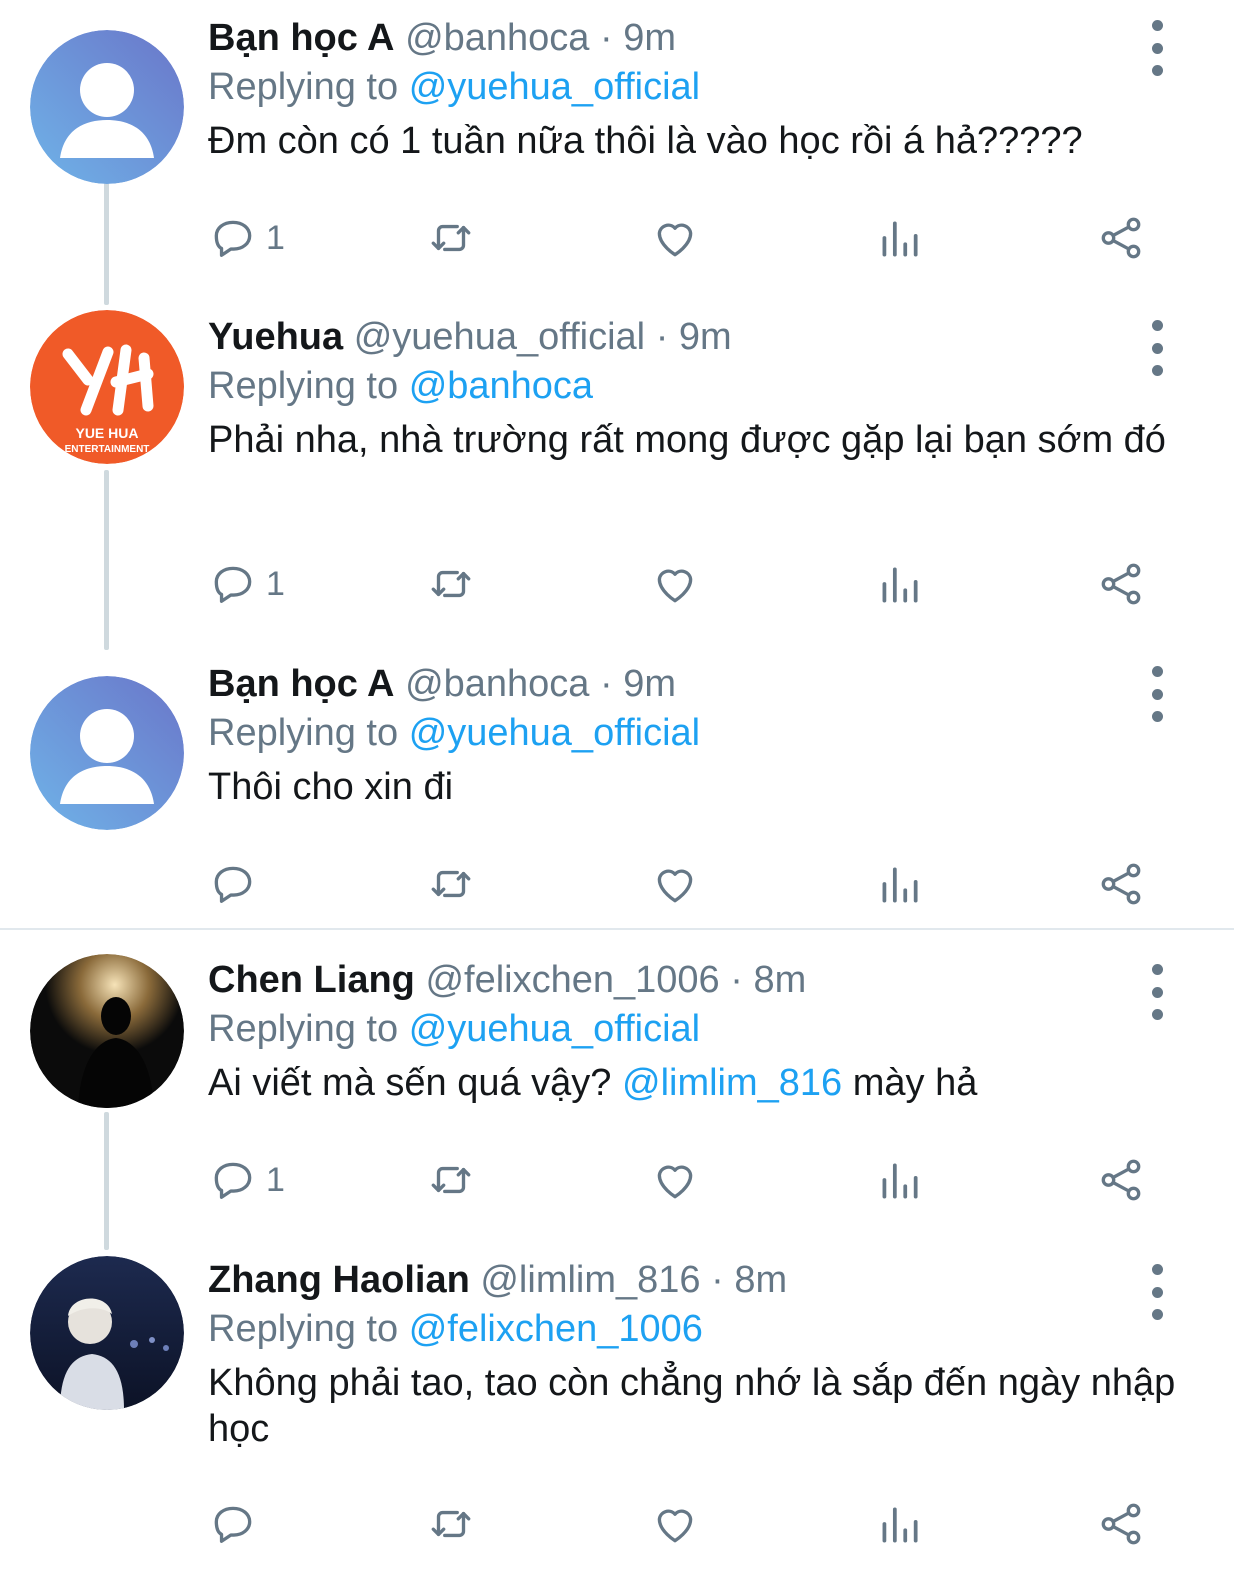  I want to click on night-photo-avatar, so click(107, 1333).